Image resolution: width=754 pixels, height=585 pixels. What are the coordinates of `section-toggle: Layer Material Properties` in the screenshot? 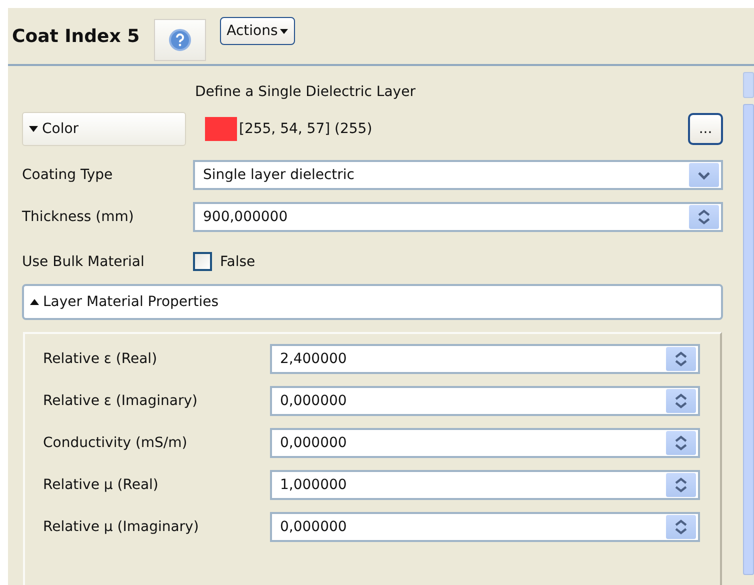 It's located at (372, 302).